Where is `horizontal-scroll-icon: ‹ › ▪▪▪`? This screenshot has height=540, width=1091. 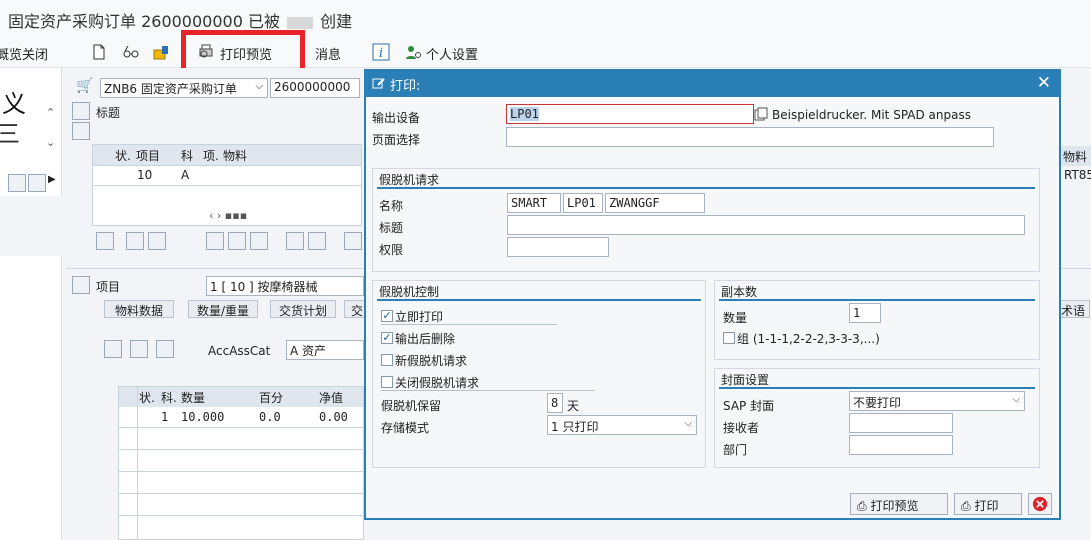
horizontal-scroll-icon: ‹ › ▪▪▪ is located at coordinates (228, 215).